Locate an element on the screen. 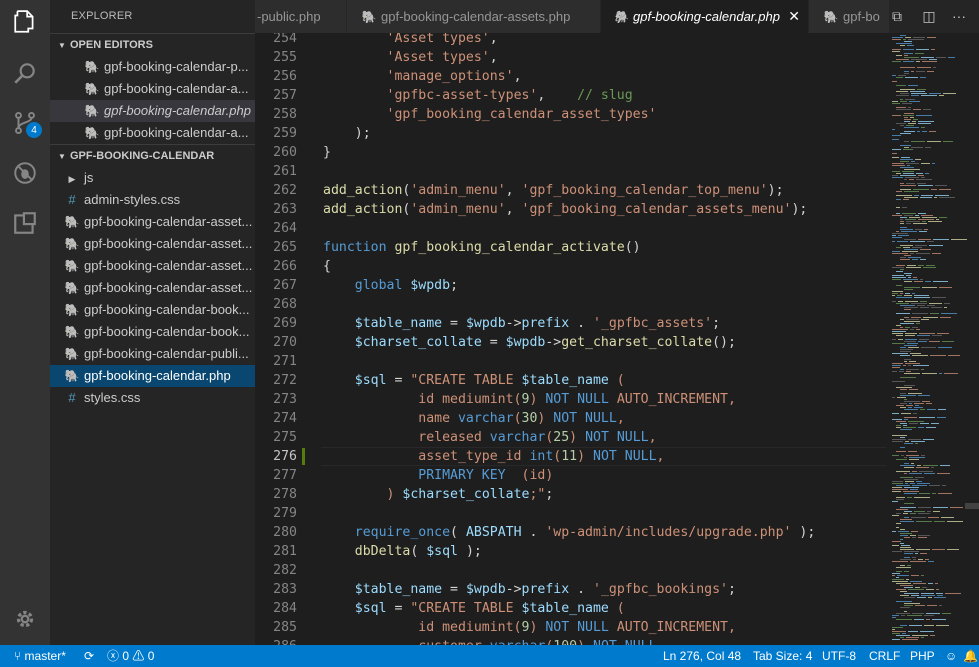 The image size is (979, 667). code-line: 267 global $wpdb; is located at coordinates (366, 285).